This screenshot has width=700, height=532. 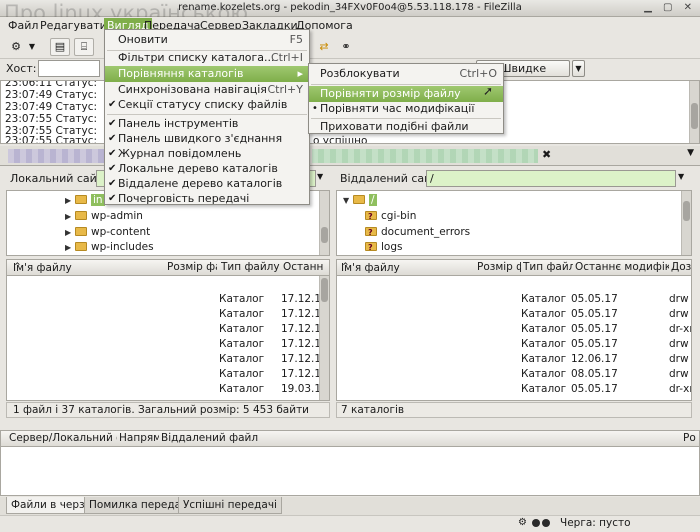 I want to click on local-list-scrollbar, so click(x=324, y=338).